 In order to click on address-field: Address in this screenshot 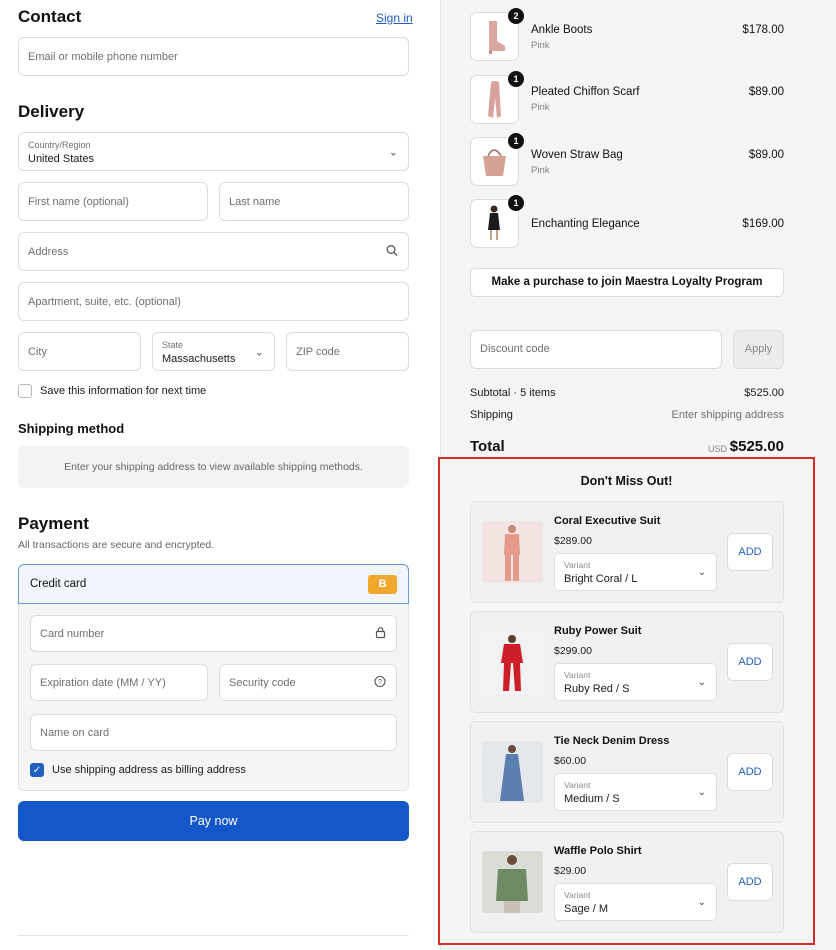, I will do `click(213, 251)`.